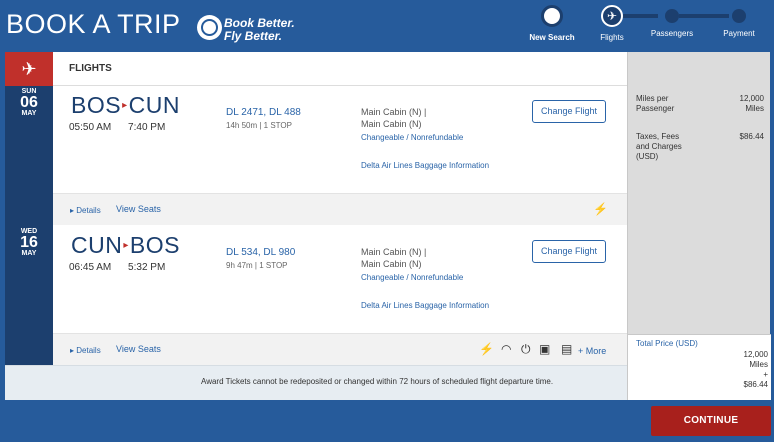  What do you see at coordinates (754, 108) in the screenshot?
I see `miles-unit: Miles` at bounding box center [754, 108].